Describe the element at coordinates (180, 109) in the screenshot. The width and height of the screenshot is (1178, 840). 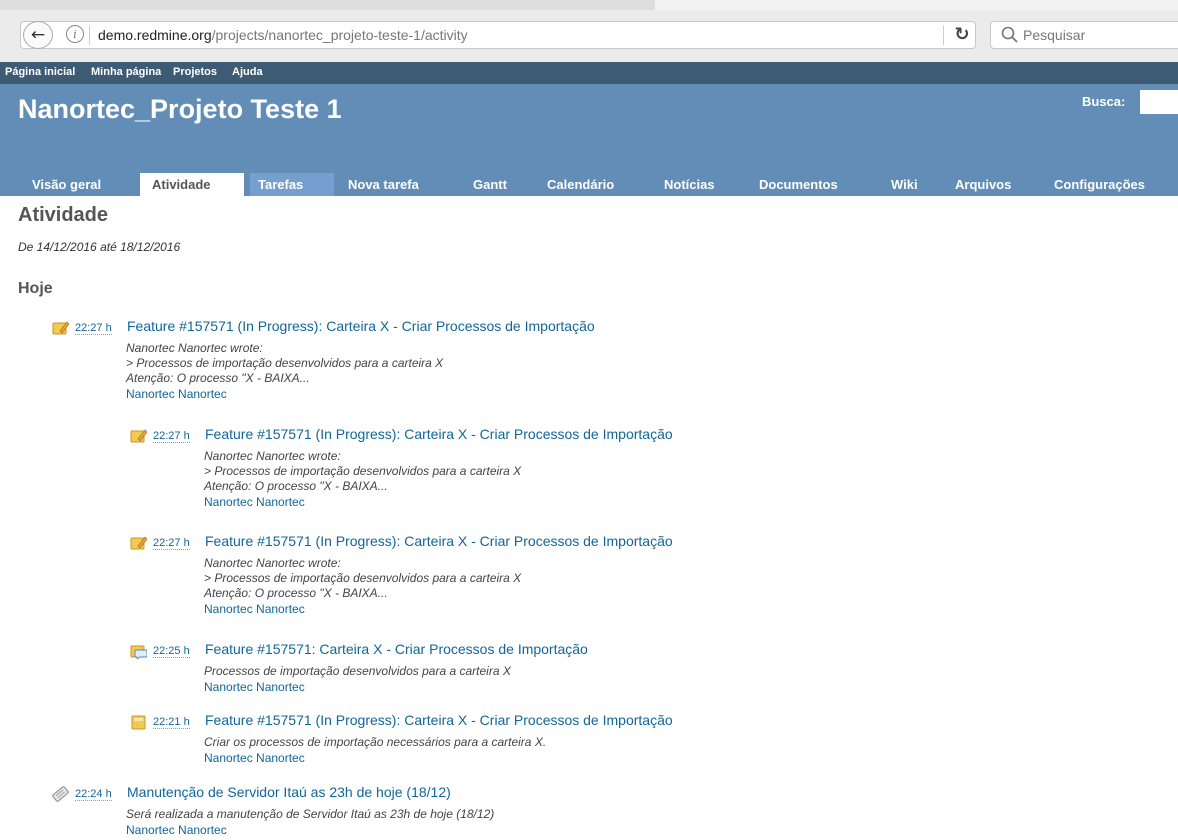
I see `project-title: Nanortec_Projeto Teste 1` at that location.